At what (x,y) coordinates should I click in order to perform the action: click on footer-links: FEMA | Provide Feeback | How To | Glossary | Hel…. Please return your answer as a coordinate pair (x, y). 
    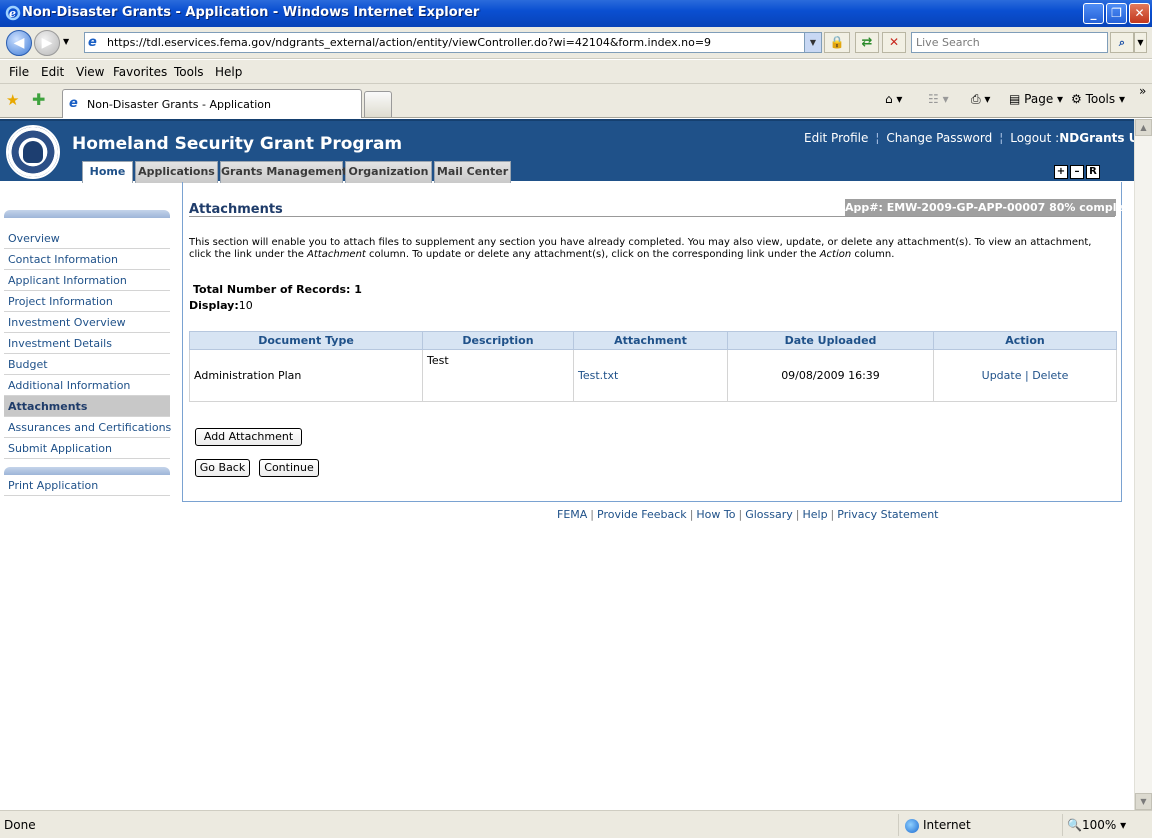
    Looking at the image, I should click on (748, 514).